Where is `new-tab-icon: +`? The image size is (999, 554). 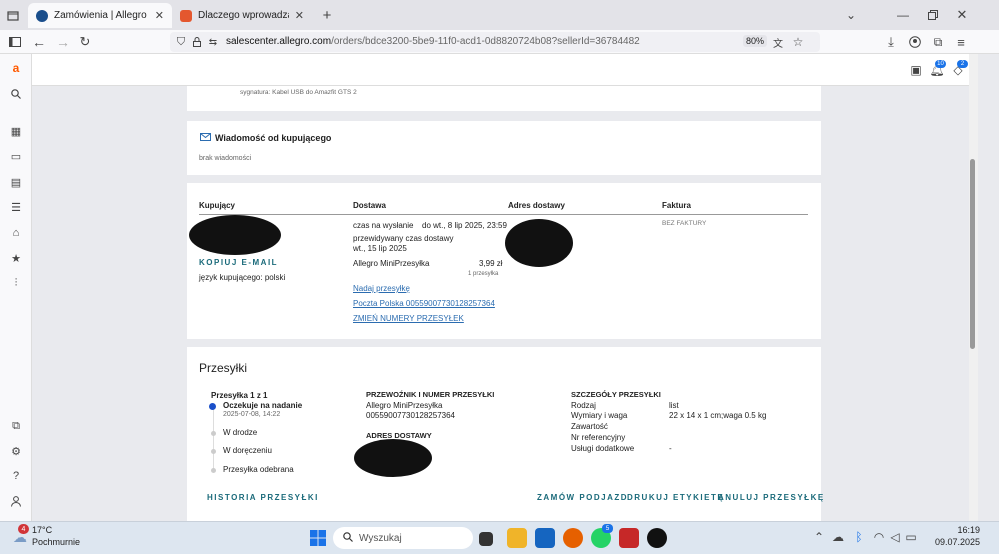
new-tab-icon: + is located at coordinates (327, 15).